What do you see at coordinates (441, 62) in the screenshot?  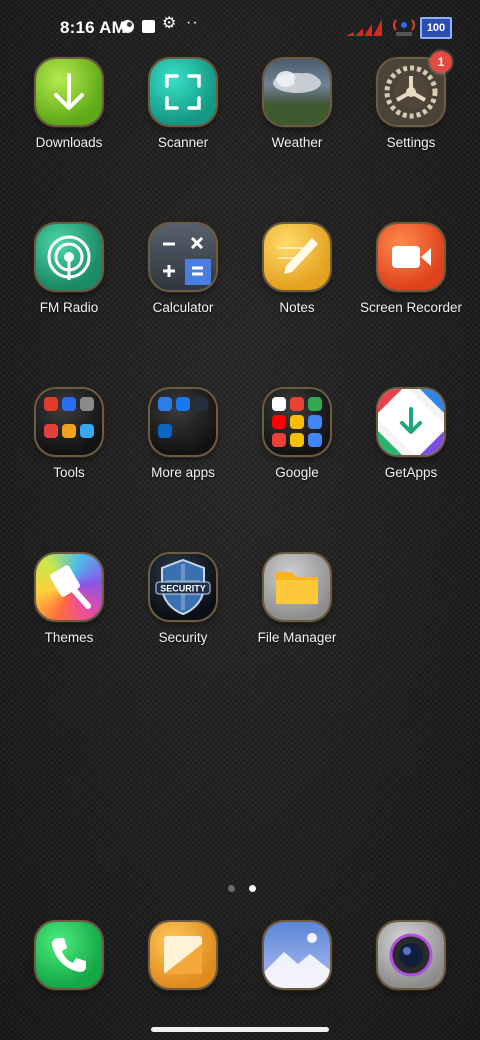 I see `notification-badge: 1` at bounding box center [441, 62].